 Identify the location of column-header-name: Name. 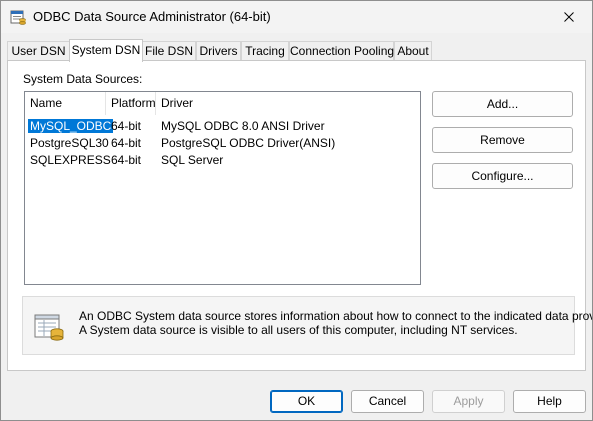
(65, 103).